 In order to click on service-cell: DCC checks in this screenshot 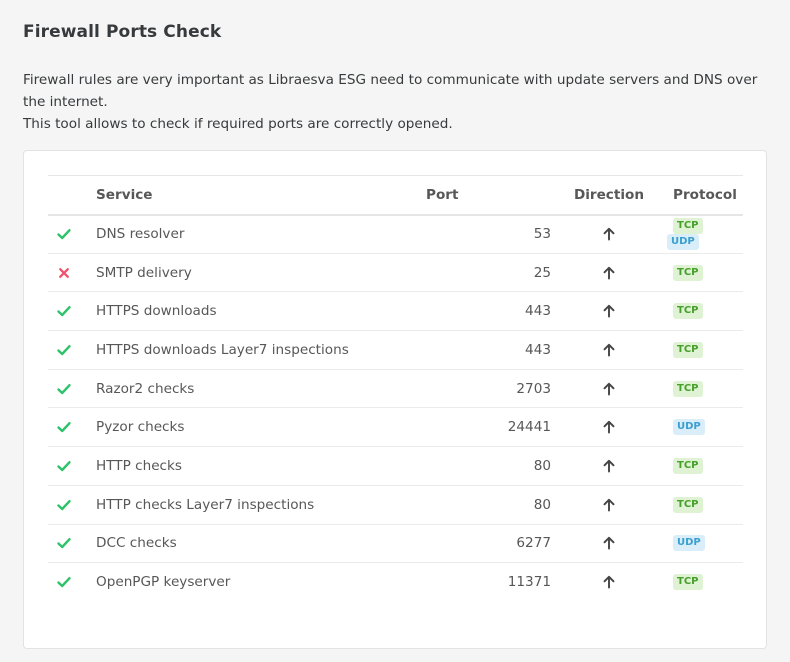, I will do `click(136, 543)`.